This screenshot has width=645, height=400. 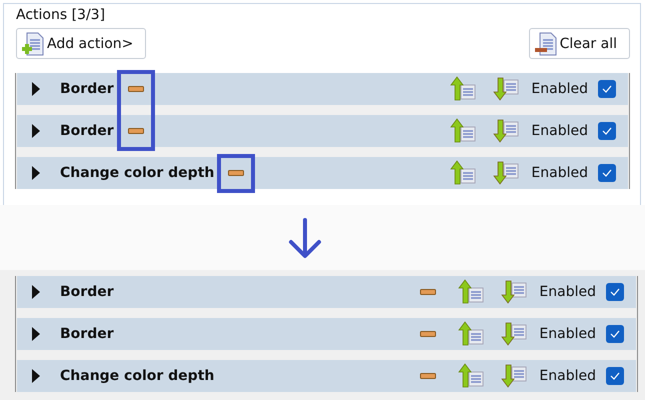 I want to click on add-icon, so click(x=33, y=44).